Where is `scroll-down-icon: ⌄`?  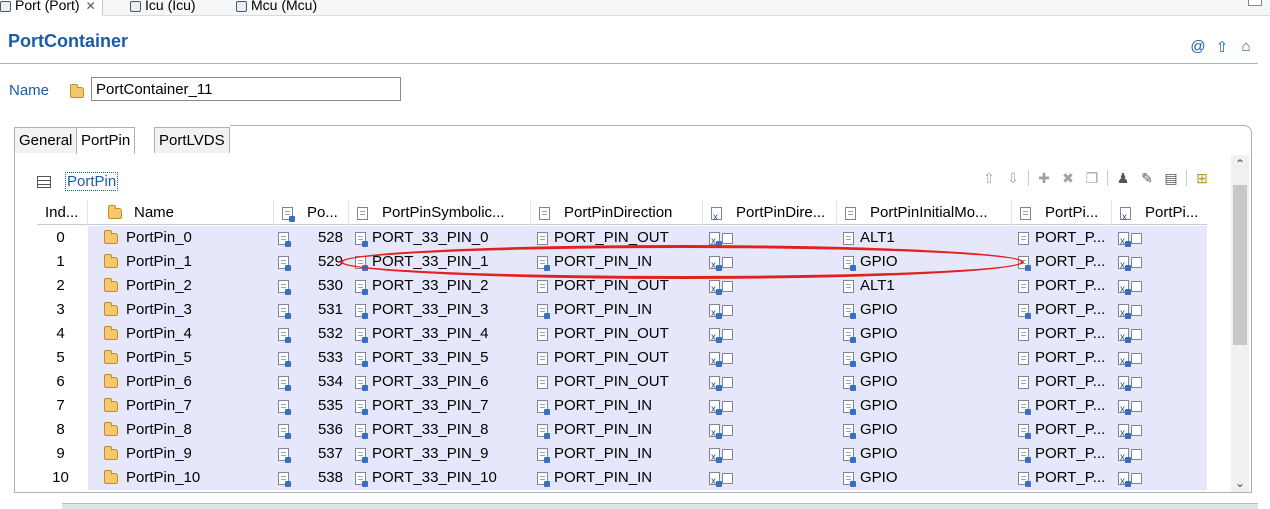
scroll-down-icon: ⌄ is located at coordinates (1240, 483).